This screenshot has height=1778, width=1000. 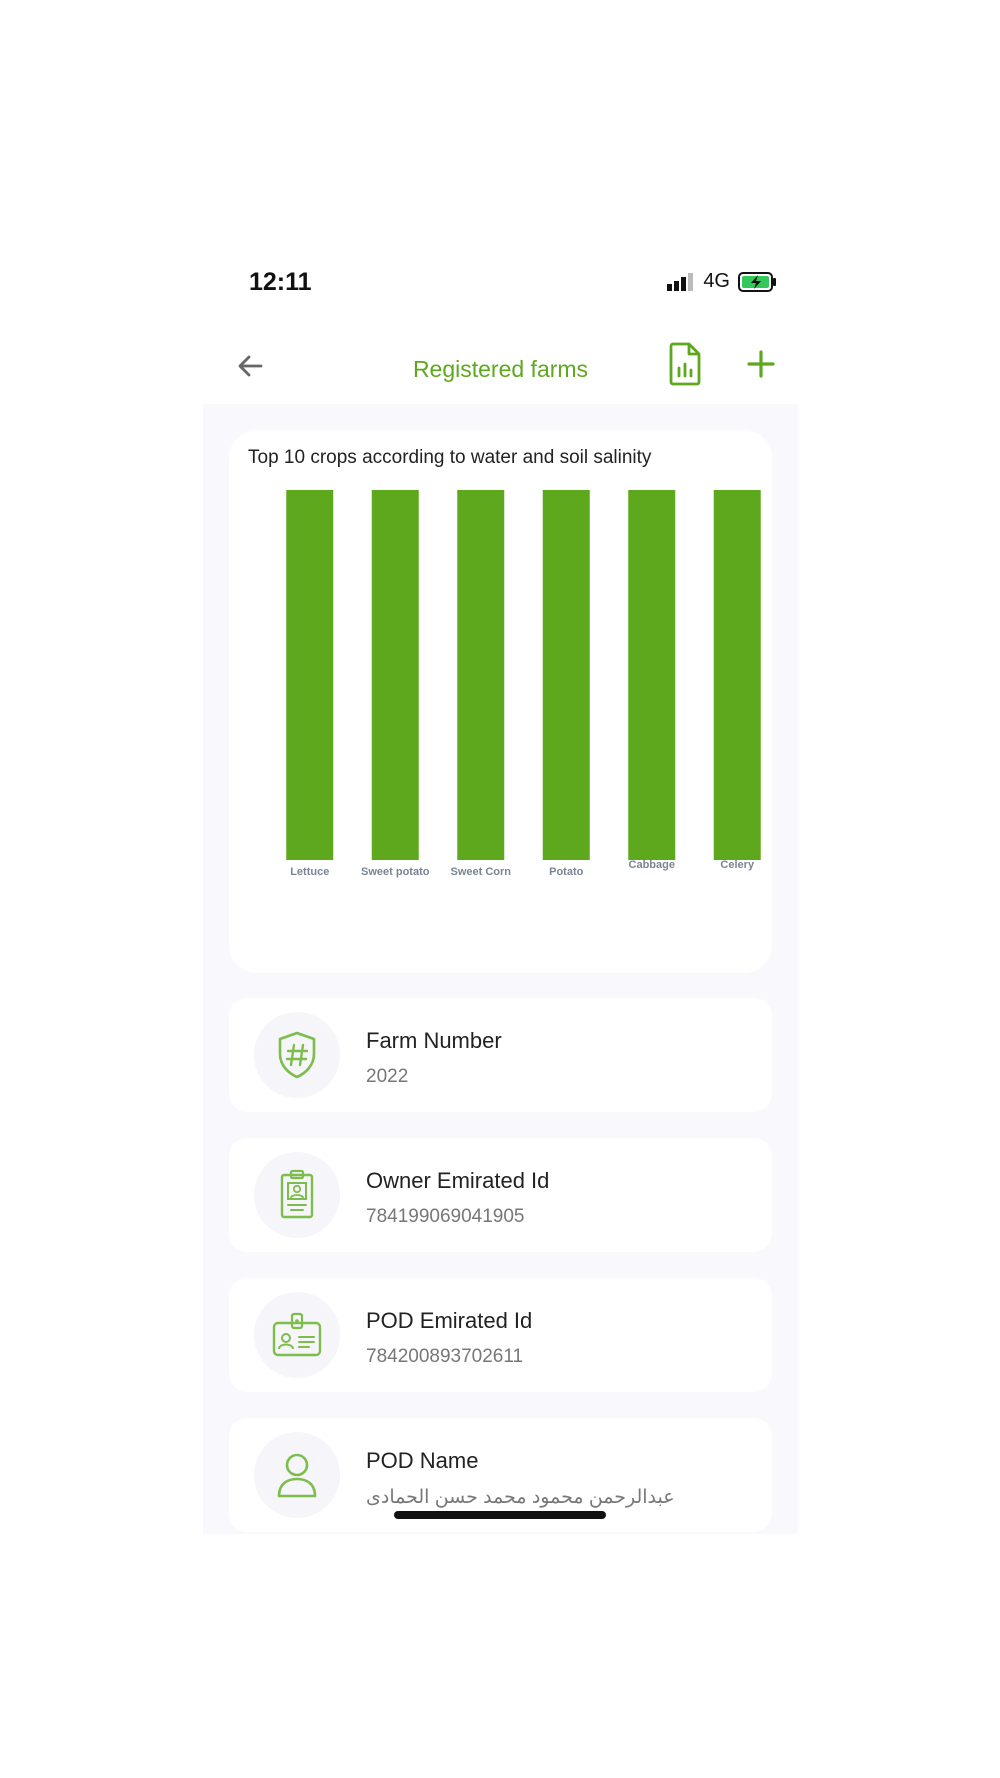 What do you see at coordinates (445, 1216) in the screenshot?
I see `owner-id-value: 784199069041905` at bounding box center [445, 1216].